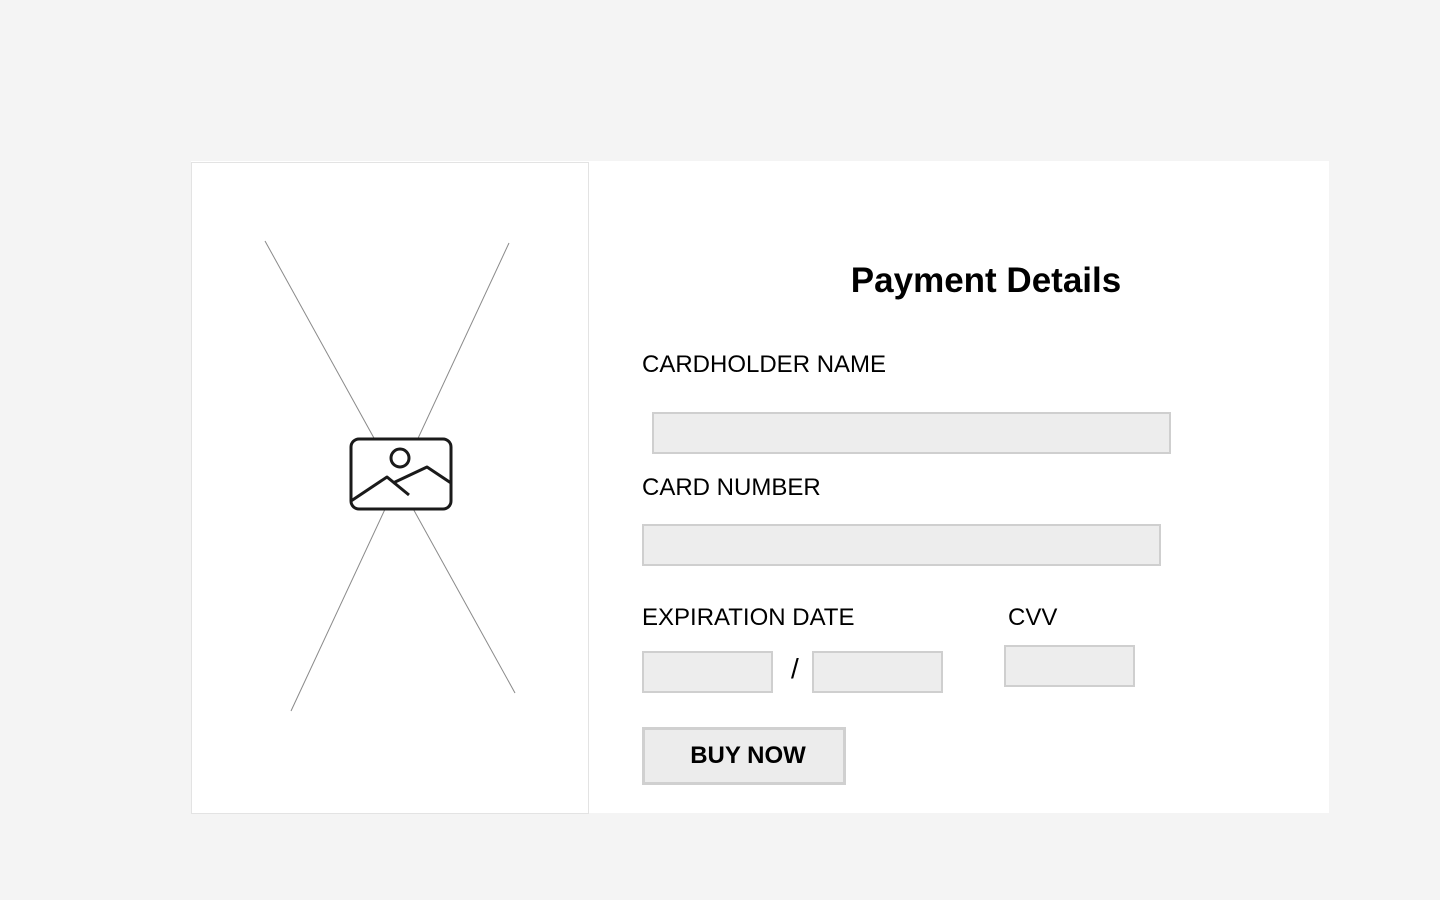 This screenshot has width=1440, height=900. What do you see at coordinates (1069, 666) in the screenshot?
I see `cvv-field` at bounding box center [1069, 666].